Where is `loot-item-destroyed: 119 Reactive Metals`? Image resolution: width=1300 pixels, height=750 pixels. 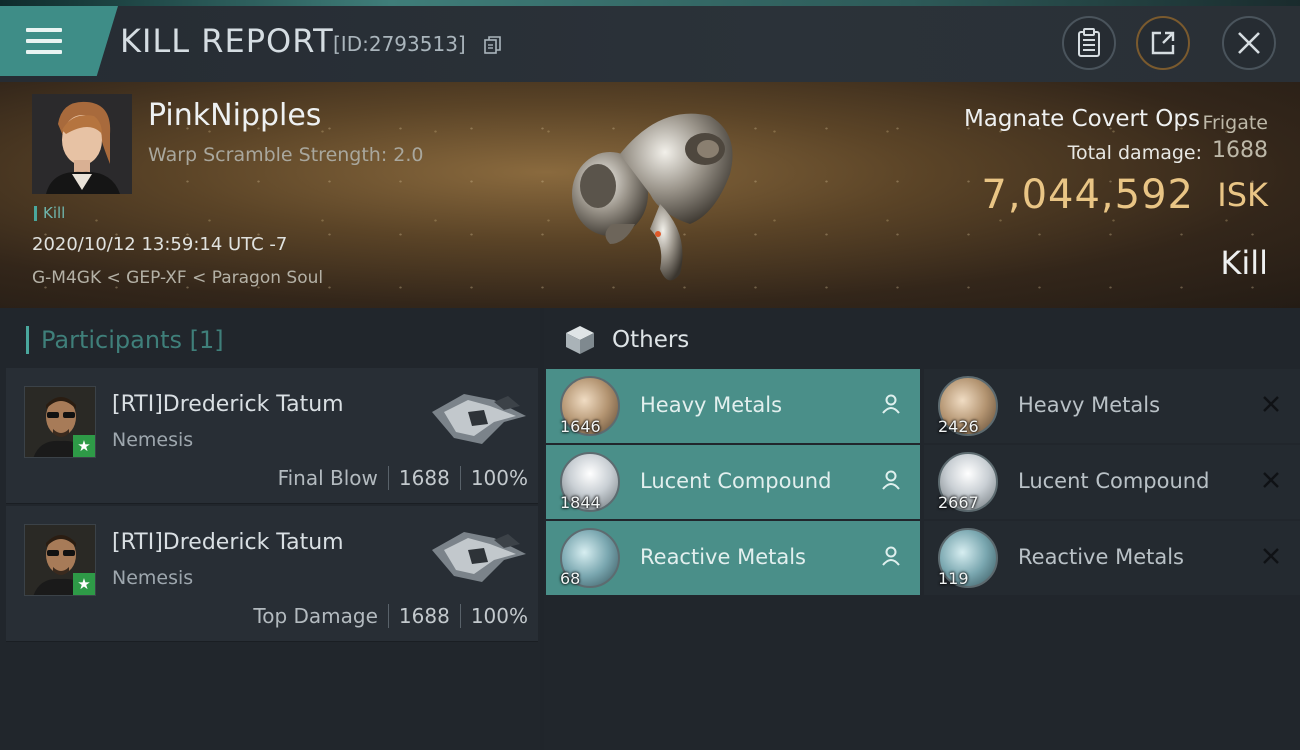
loot-item-destroyed: 119 Reactive Metals is located at coordinates (1112, 558).